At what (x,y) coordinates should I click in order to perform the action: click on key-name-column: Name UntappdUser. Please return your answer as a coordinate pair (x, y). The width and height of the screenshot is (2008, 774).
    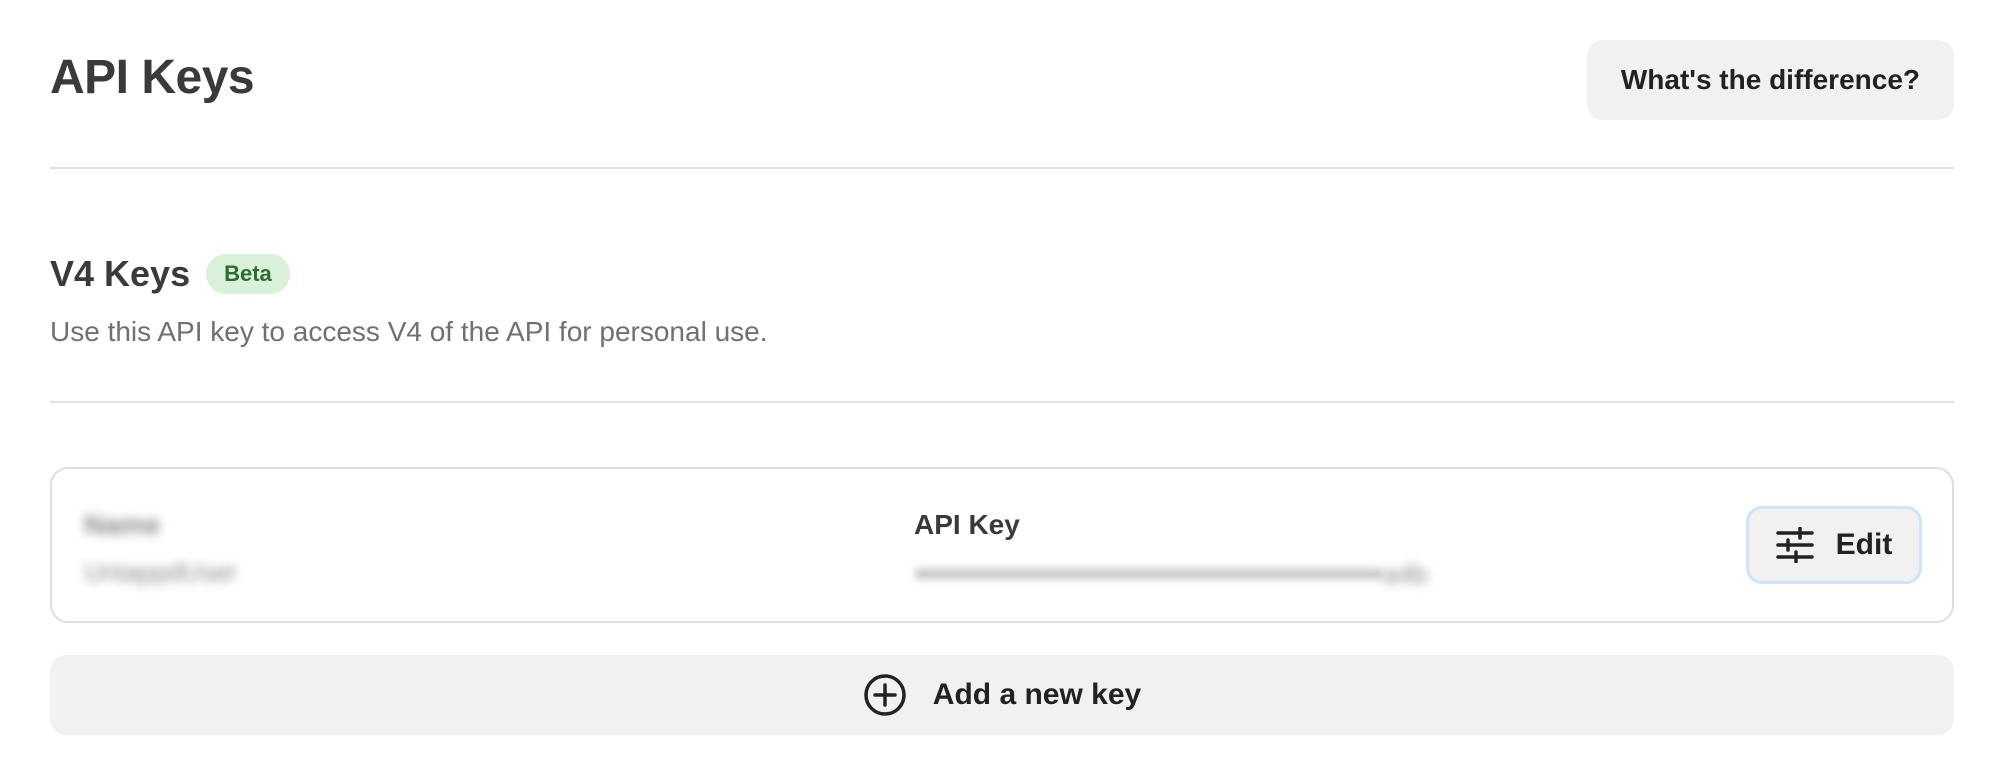
    Looking at the image, I should click on (160, 548).